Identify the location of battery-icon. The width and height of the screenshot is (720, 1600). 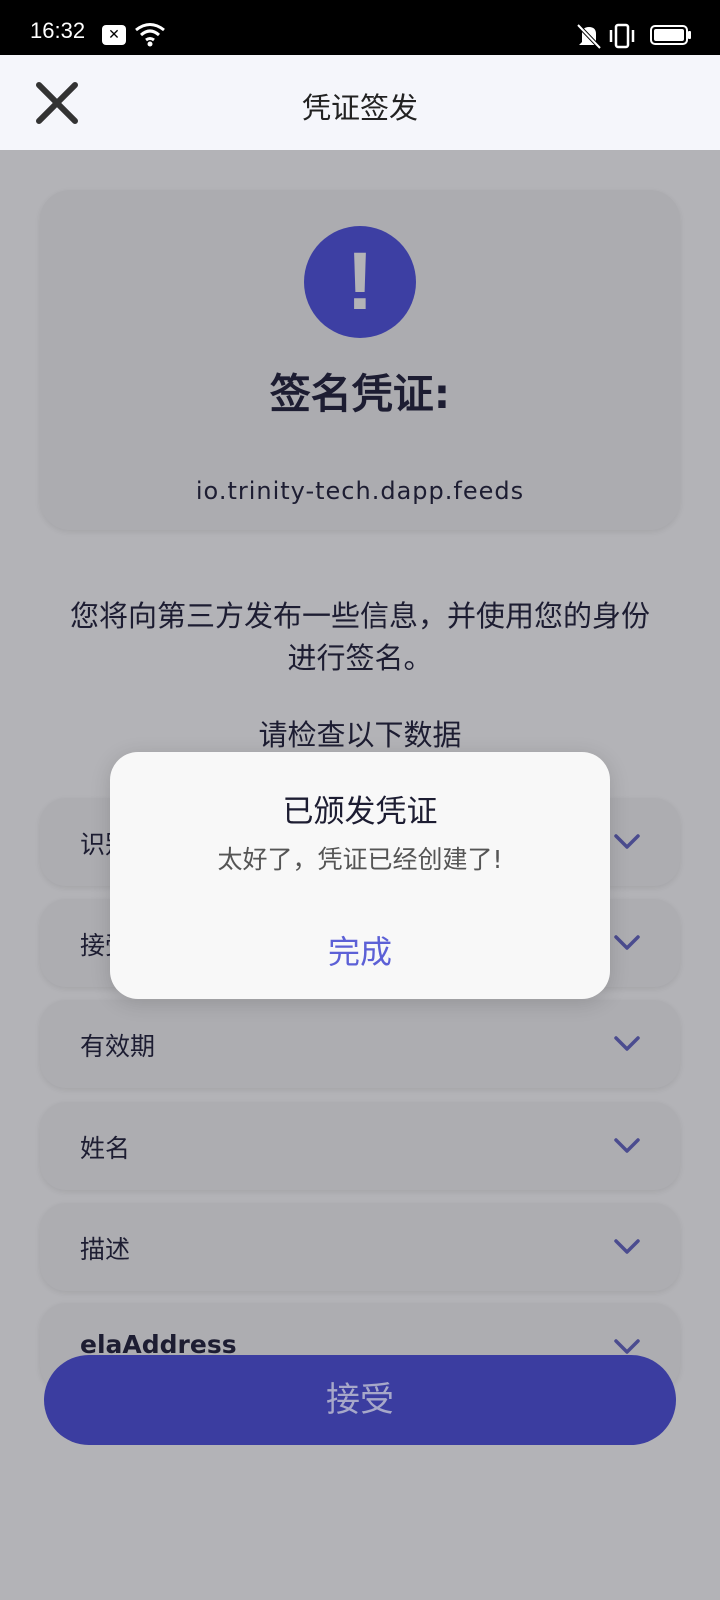
(670, 35).